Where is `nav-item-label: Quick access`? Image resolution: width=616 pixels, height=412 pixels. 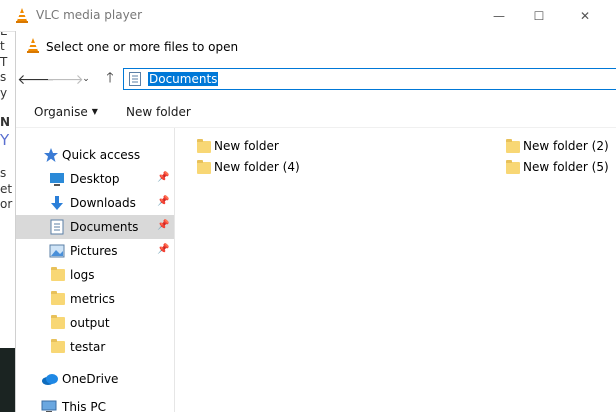
nav-item-label: Quick access is located at coordinates (101, 155).